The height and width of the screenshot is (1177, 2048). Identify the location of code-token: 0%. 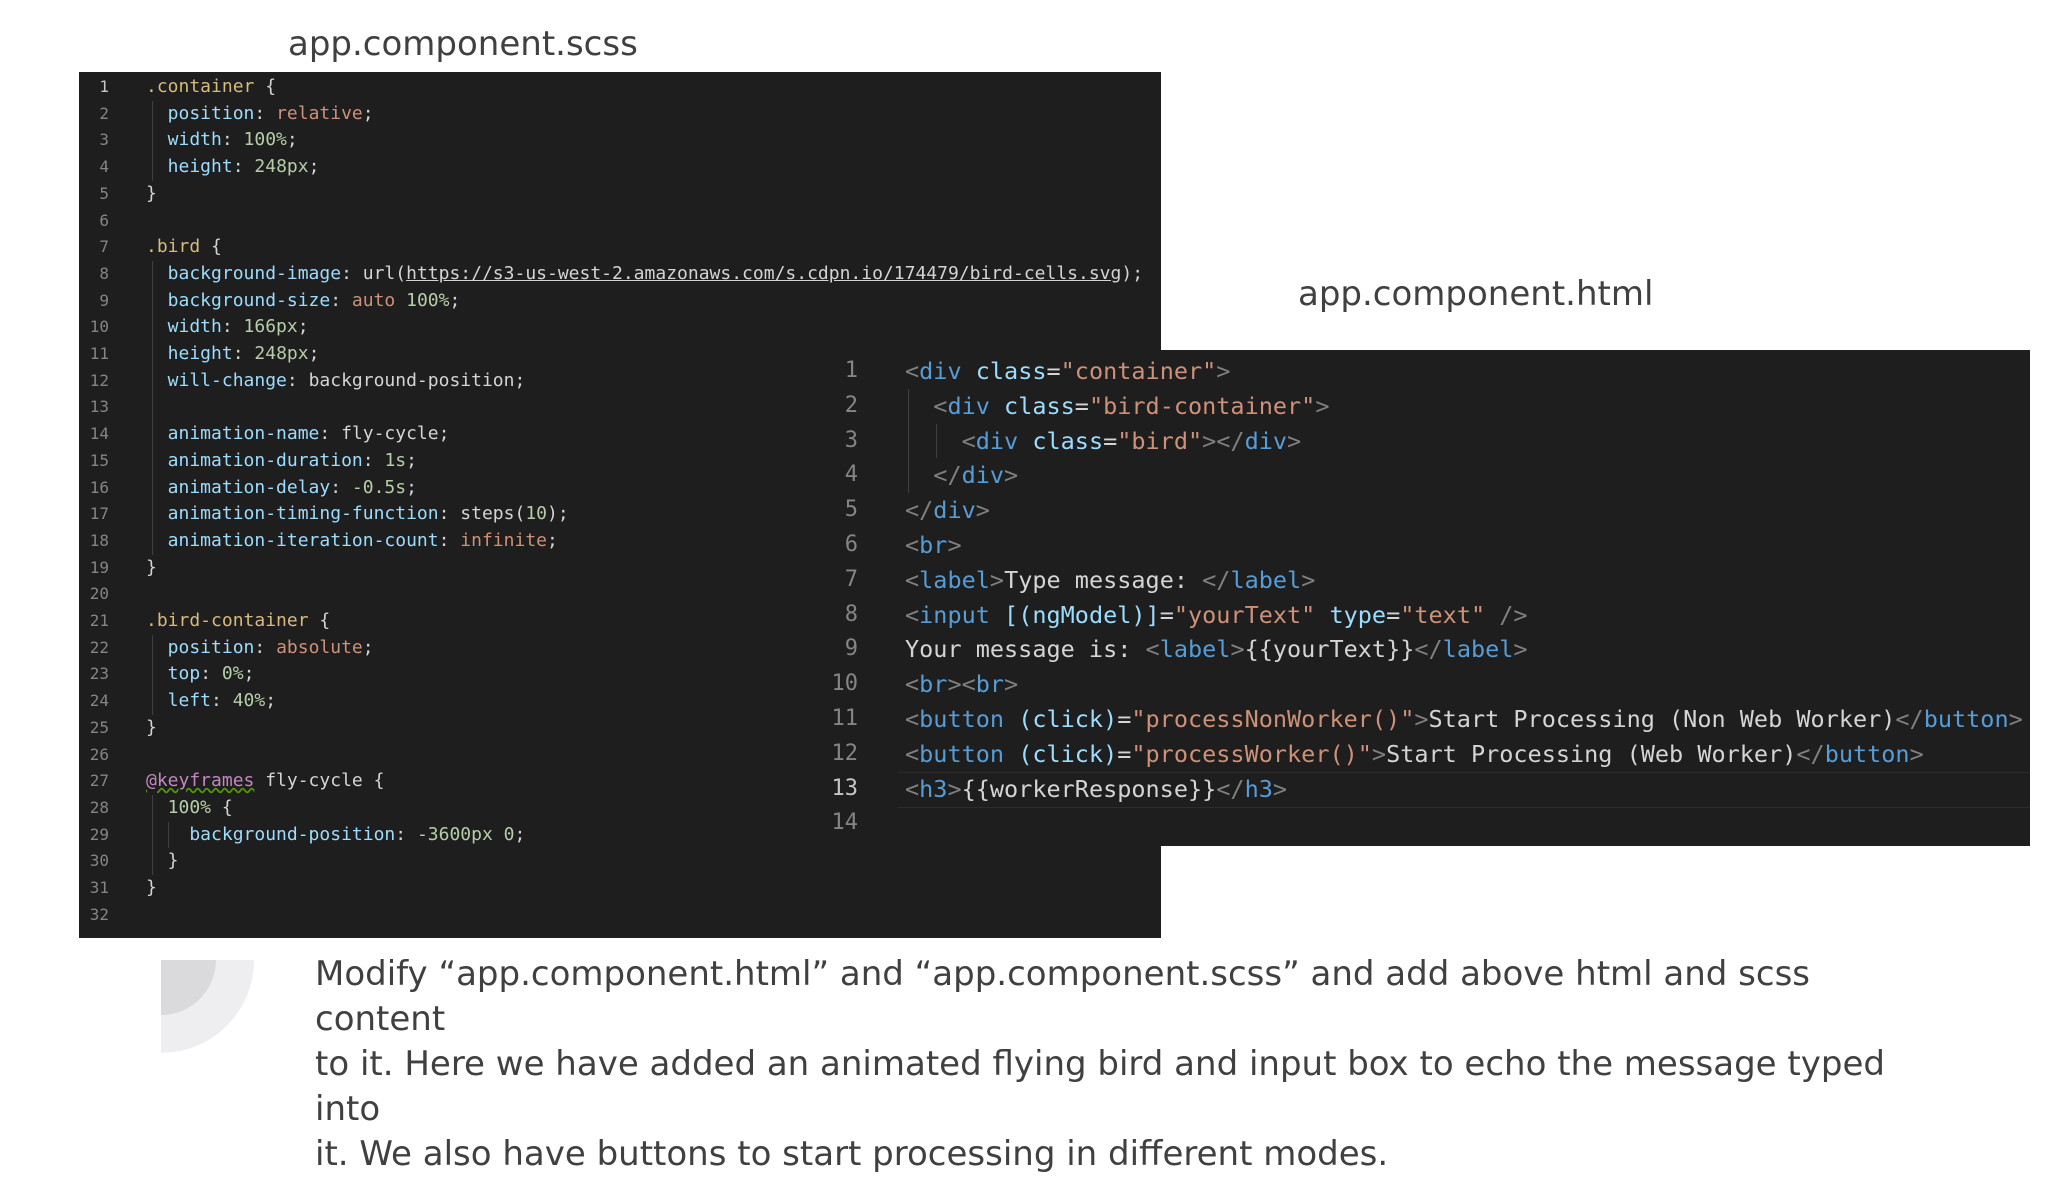
(232, 674).